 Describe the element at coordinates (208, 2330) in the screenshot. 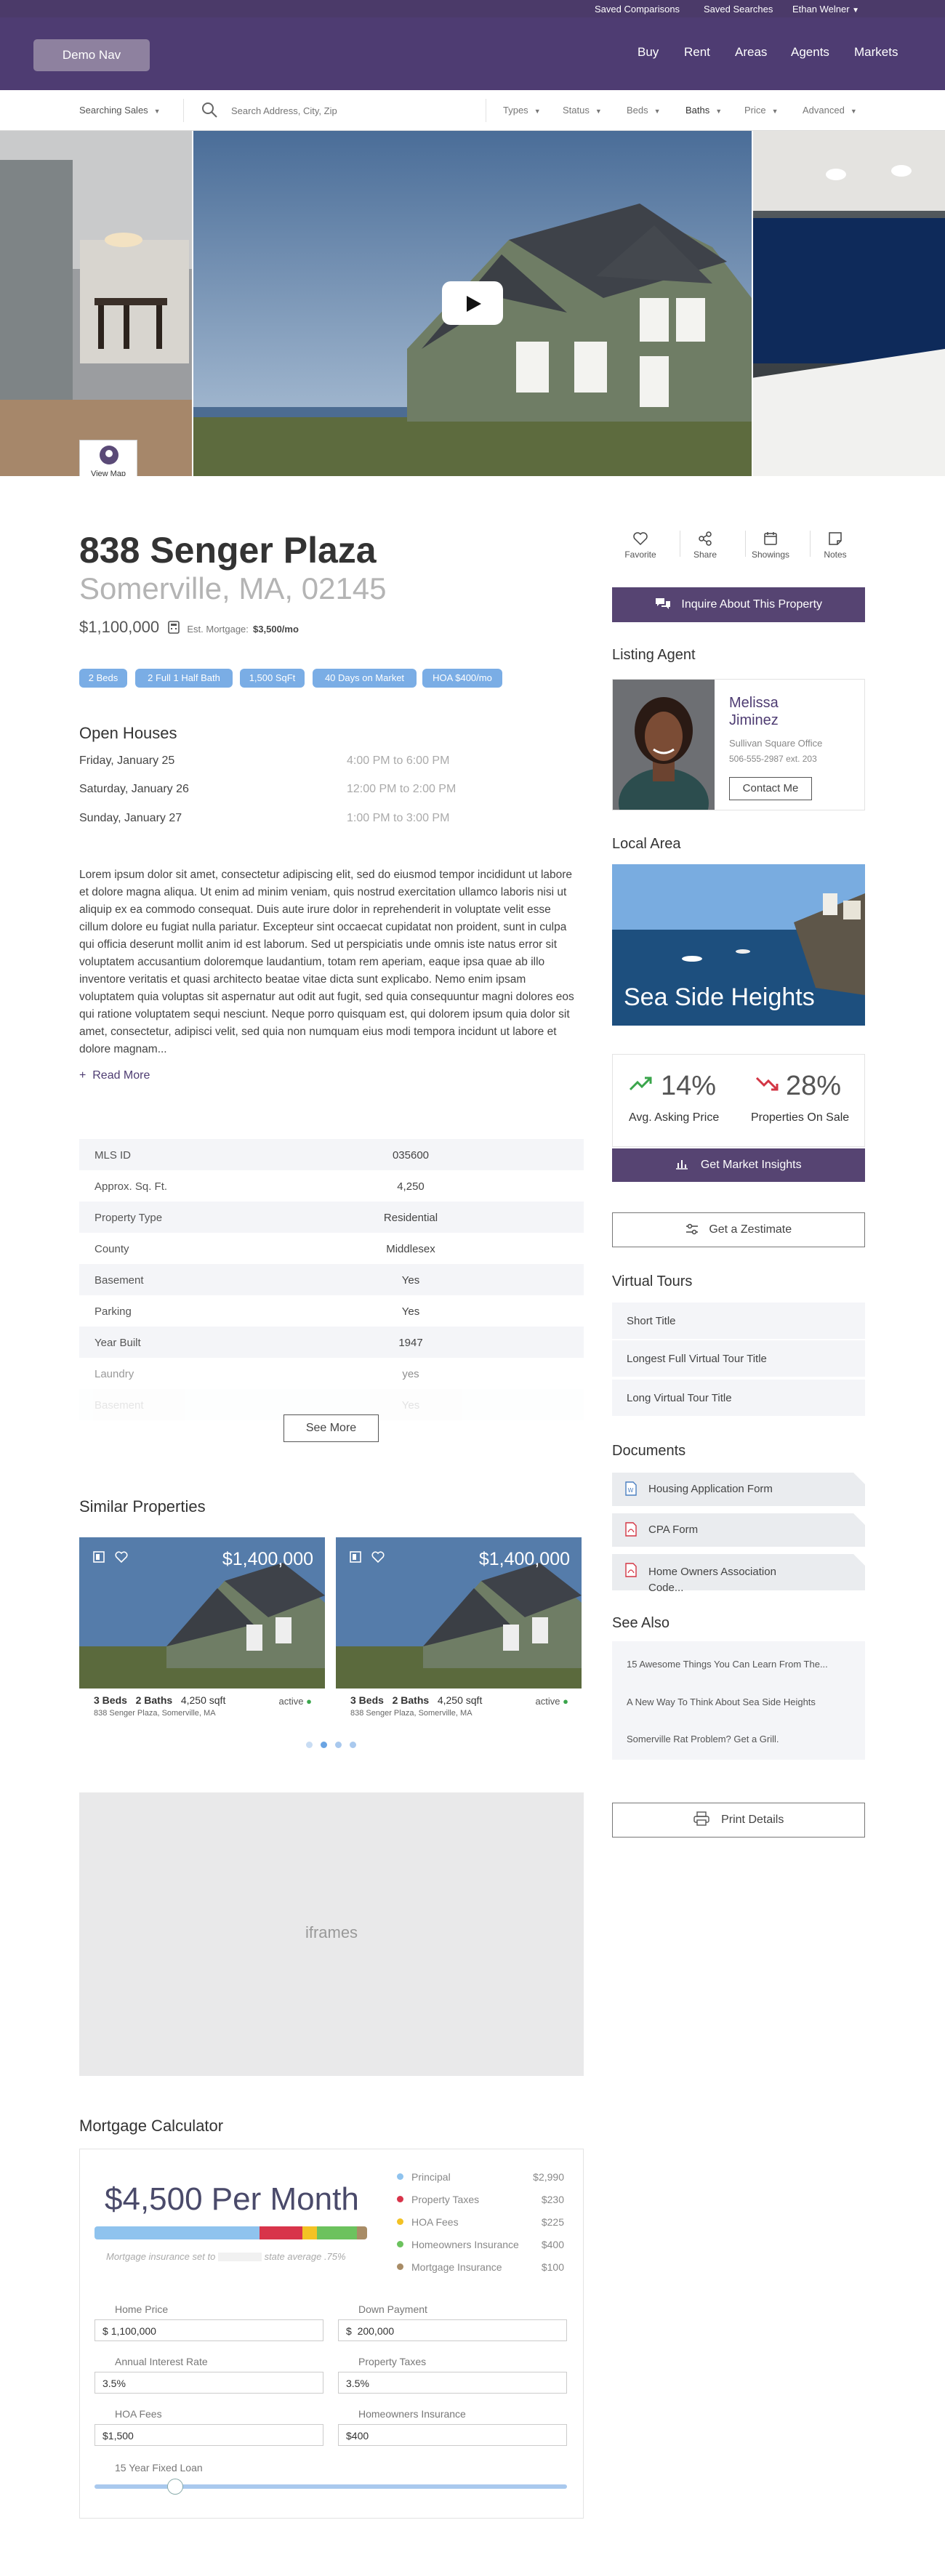

I see `home-price-input: $ 1,100,000` at that location.